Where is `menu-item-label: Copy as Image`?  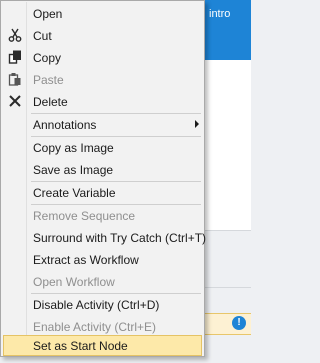
menu-item-label: Copy as Image is located at coordinates (73, 148).